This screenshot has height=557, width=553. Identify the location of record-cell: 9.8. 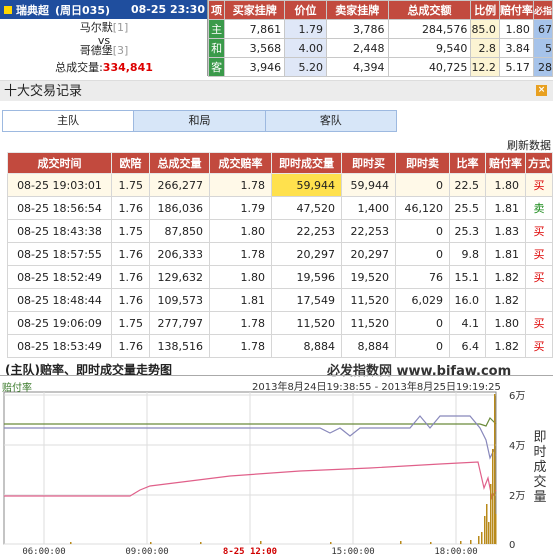
(467, 254).